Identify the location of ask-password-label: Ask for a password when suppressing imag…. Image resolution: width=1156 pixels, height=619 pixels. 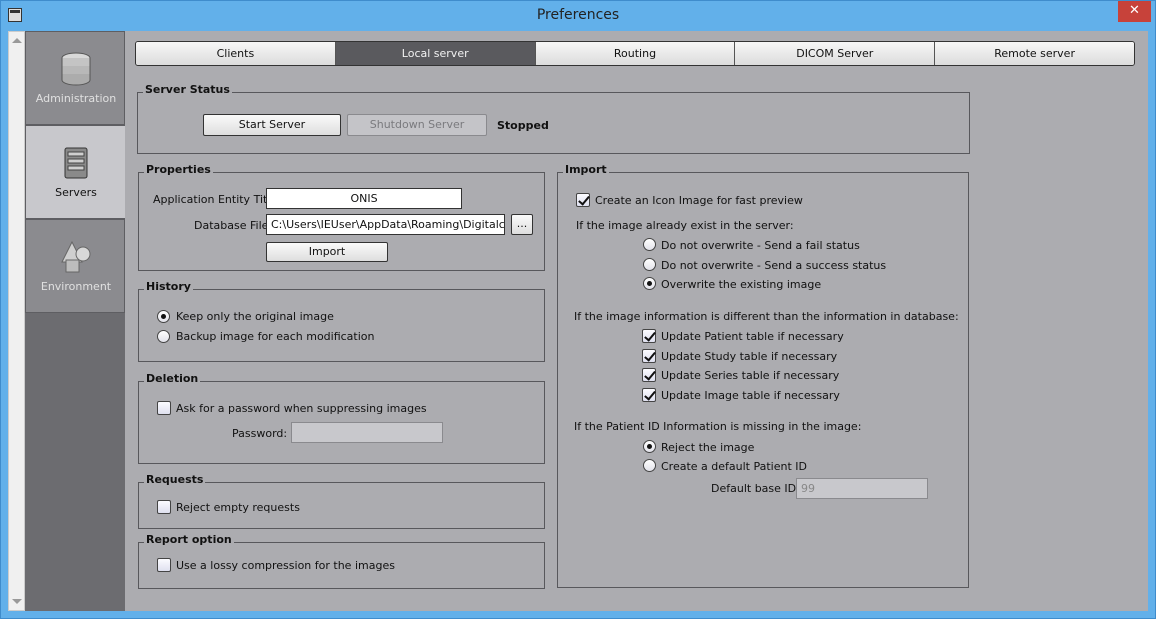
(301, 408).